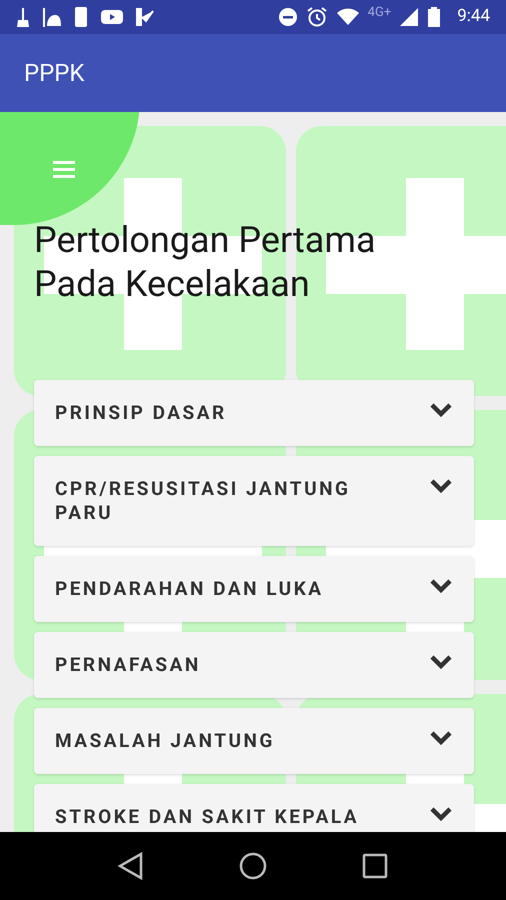 The width and height of the screenshot is (506, 900). What do you see at coordinates (409, 17) in the screenshot?
I see `signal-icon` at bounding box center [409, 17].